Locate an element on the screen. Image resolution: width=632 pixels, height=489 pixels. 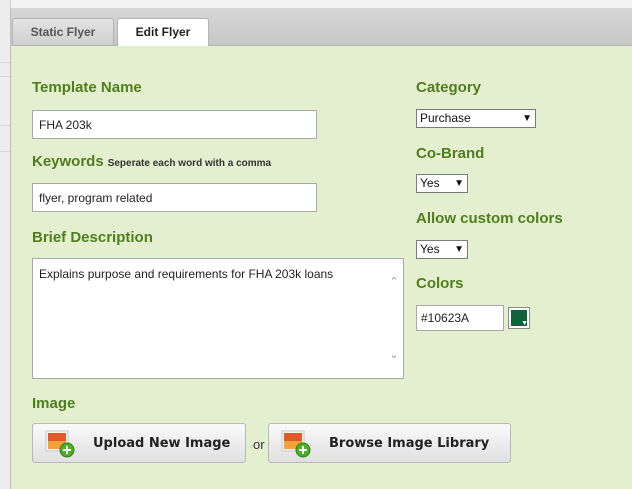
tab-edit-flyer: Edit Flyer is located at coordinates (163, 32).